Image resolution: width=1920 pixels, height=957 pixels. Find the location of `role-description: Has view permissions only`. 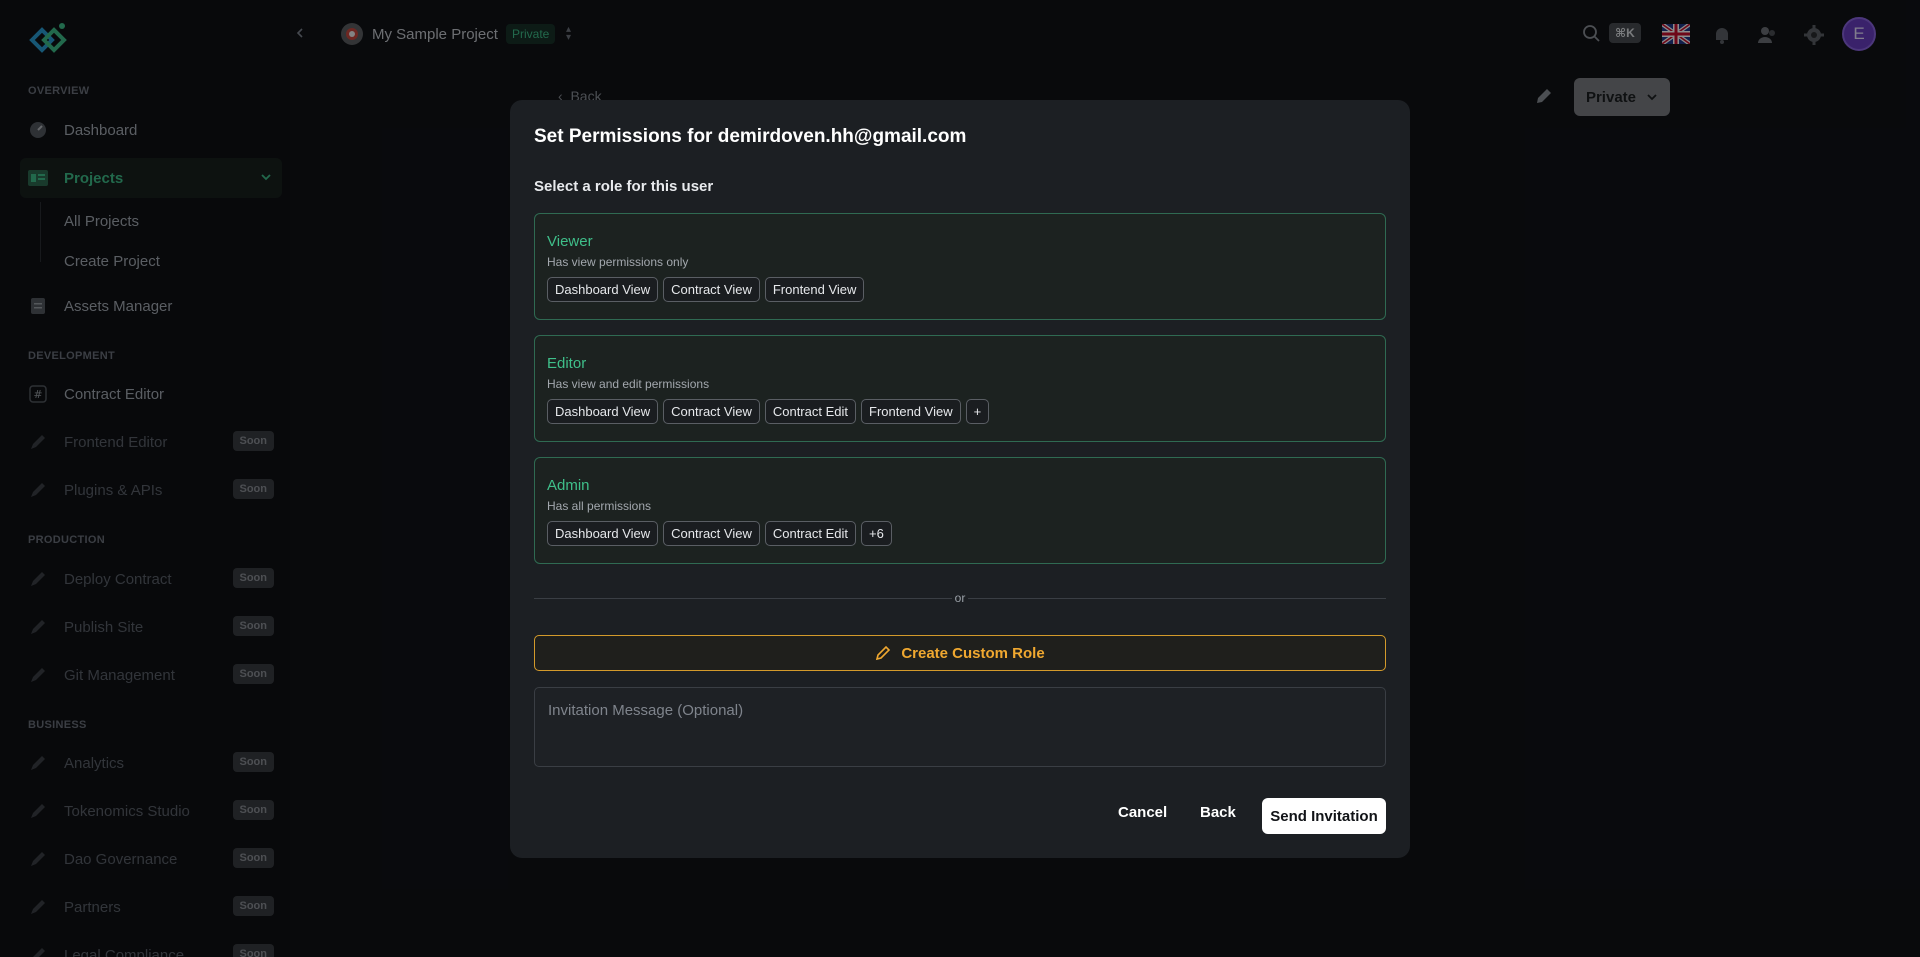

role-description: Has view permissions only is located at coordinates (618, 262).